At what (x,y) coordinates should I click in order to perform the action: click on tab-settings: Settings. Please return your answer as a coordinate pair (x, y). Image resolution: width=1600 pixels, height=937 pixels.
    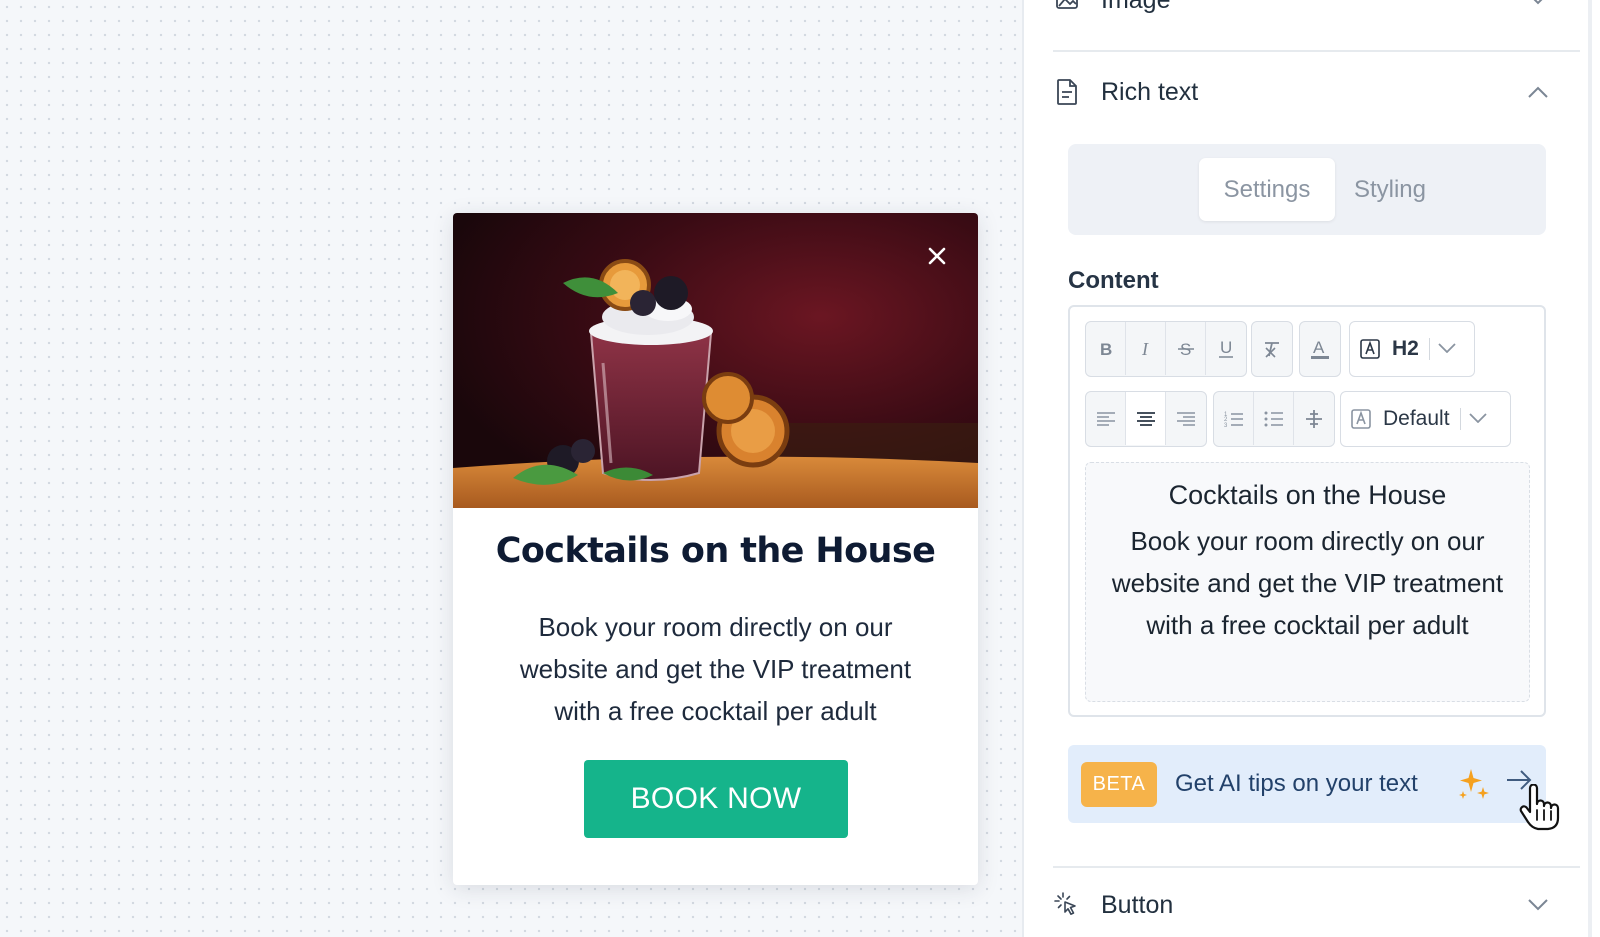
    Looking at the image, I should click on (1267, 189).